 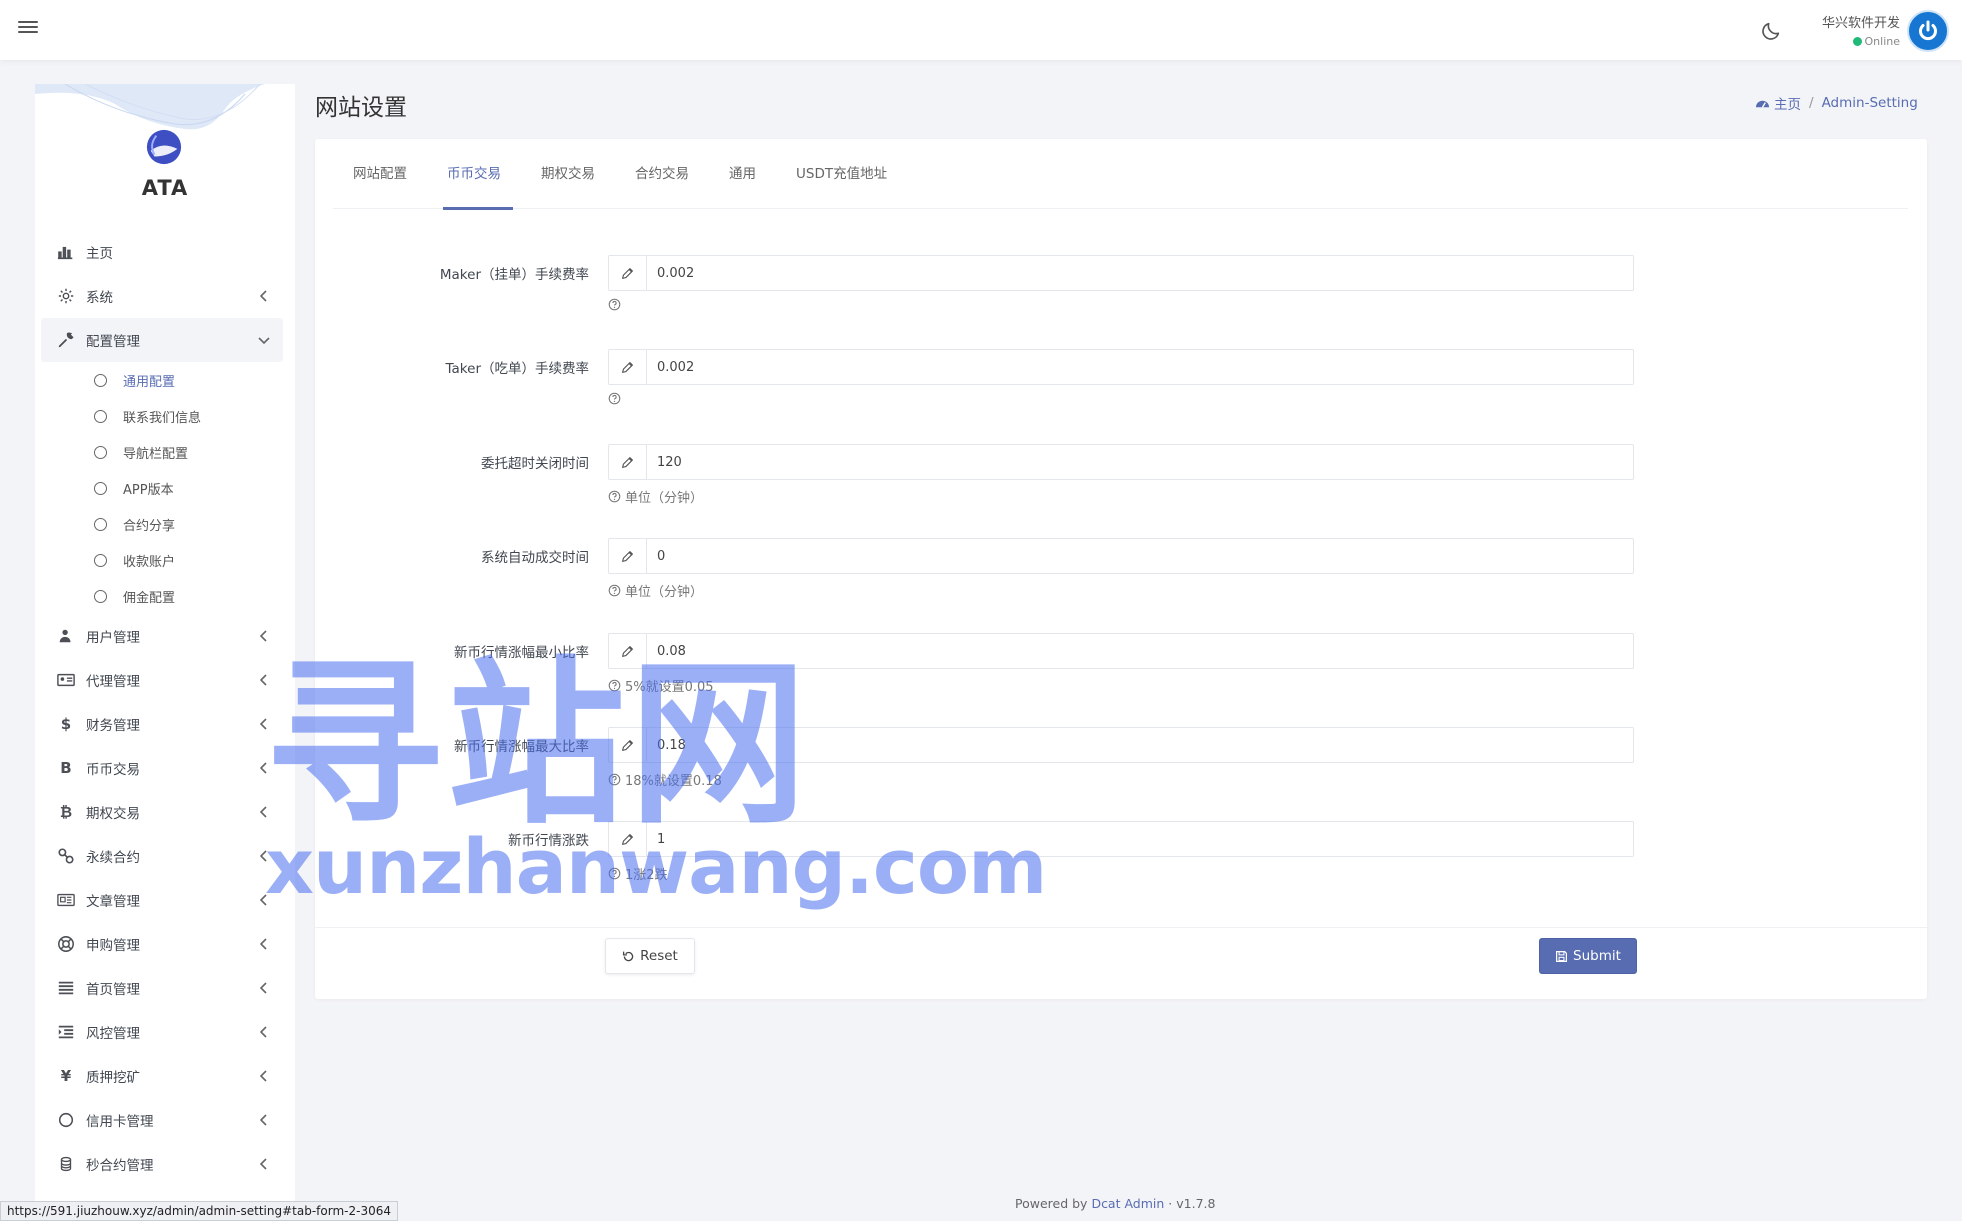 I want to click on sidebar-subitem: 导航栏配置, so click(x=162, y=452).